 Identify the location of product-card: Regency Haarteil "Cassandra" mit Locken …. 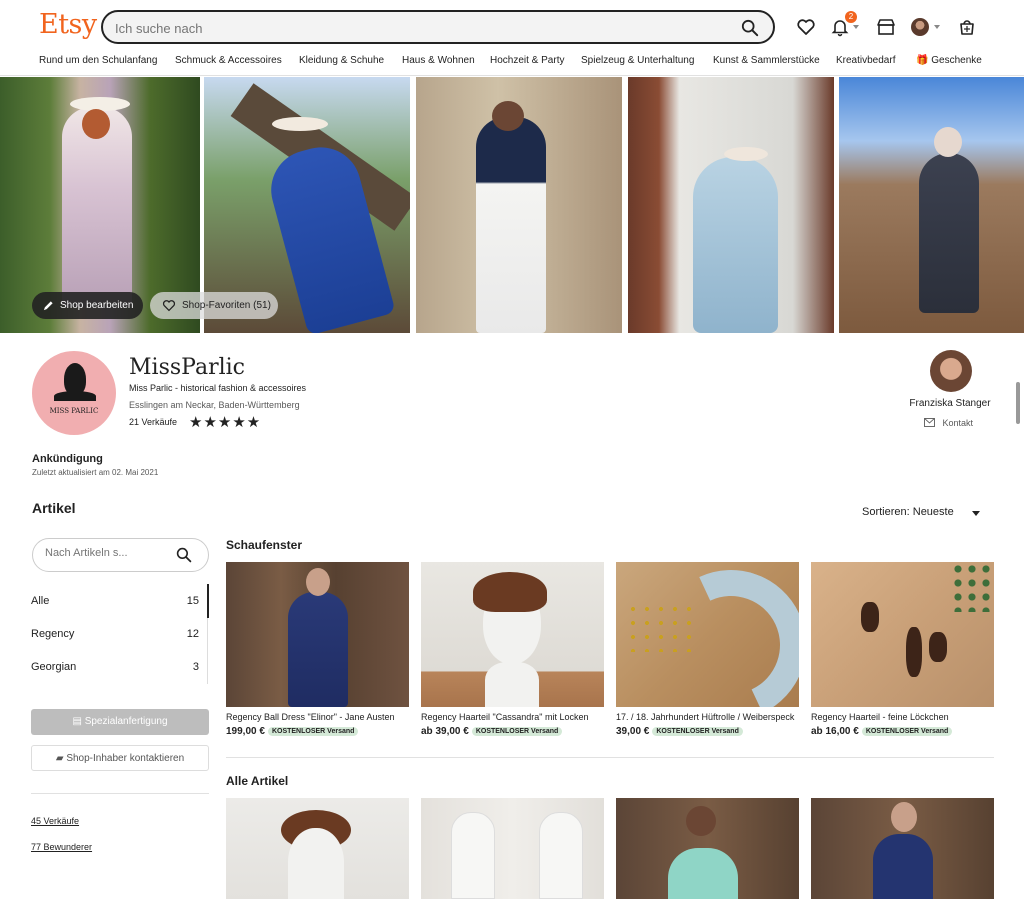
(512, 652).